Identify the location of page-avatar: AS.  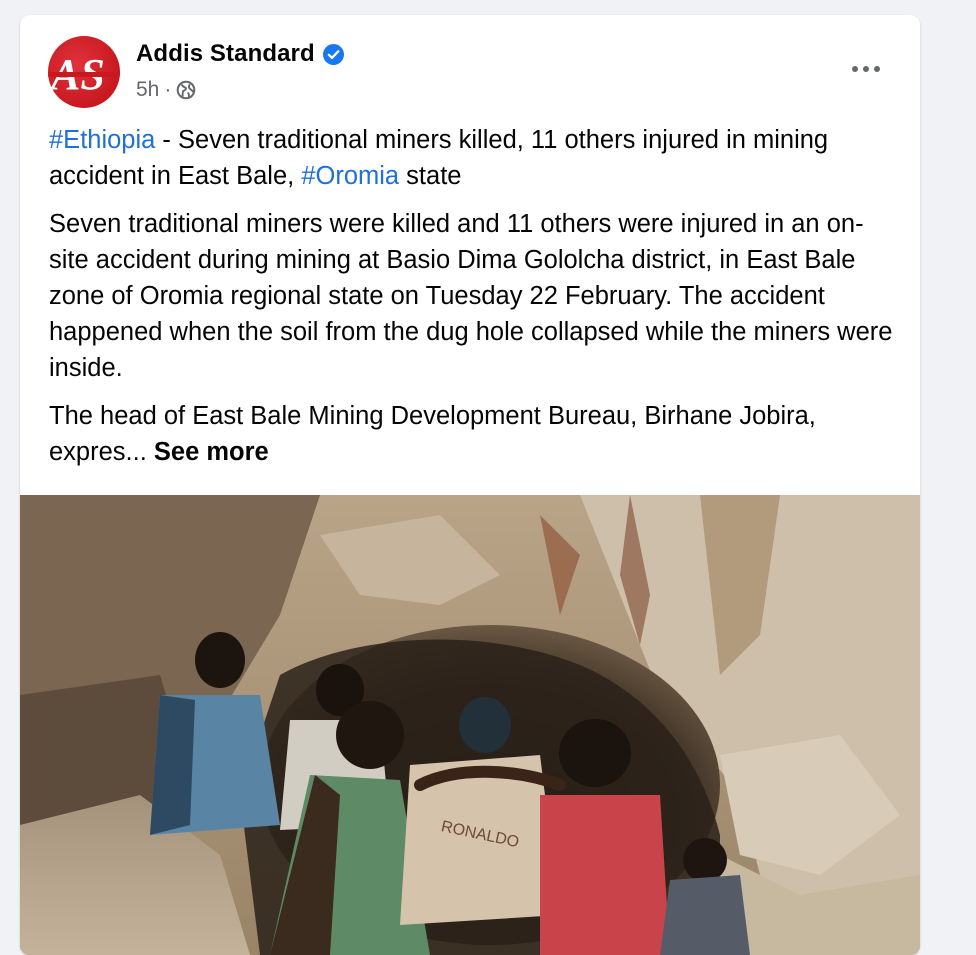
(84, 72).